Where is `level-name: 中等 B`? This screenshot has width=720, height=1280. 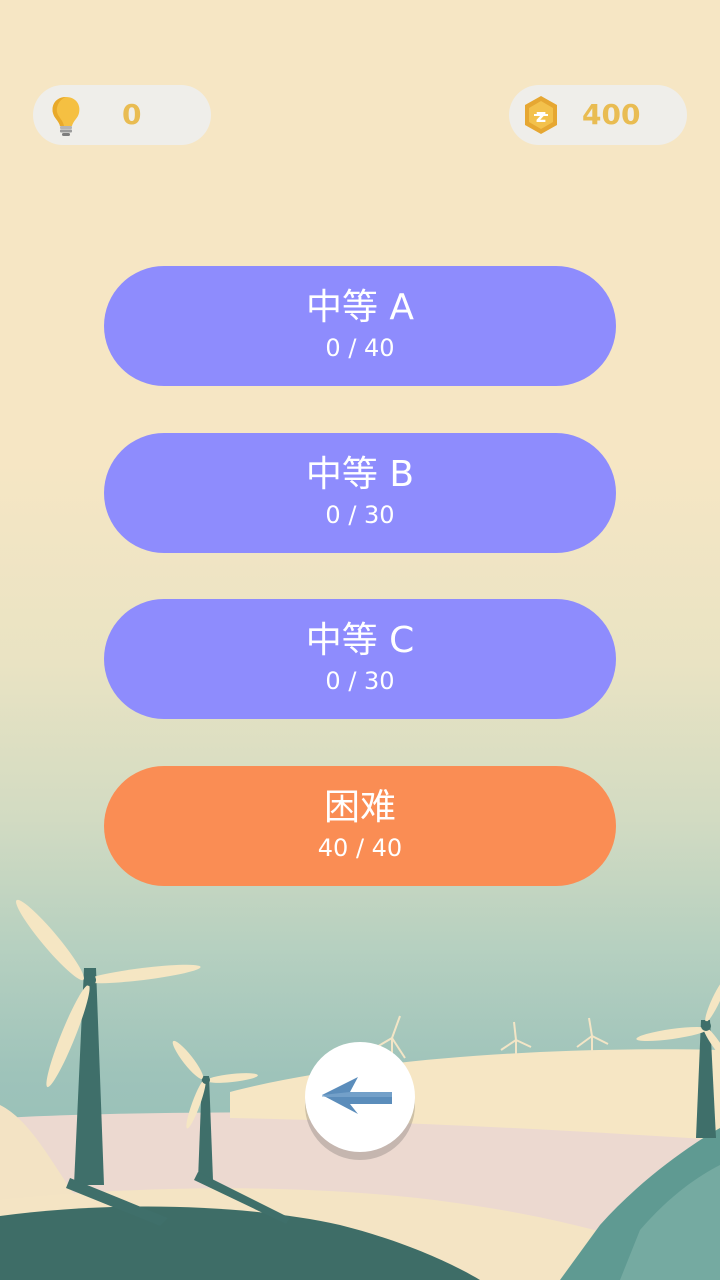
level-name: 中等 B is located at coordinates (360, 474).